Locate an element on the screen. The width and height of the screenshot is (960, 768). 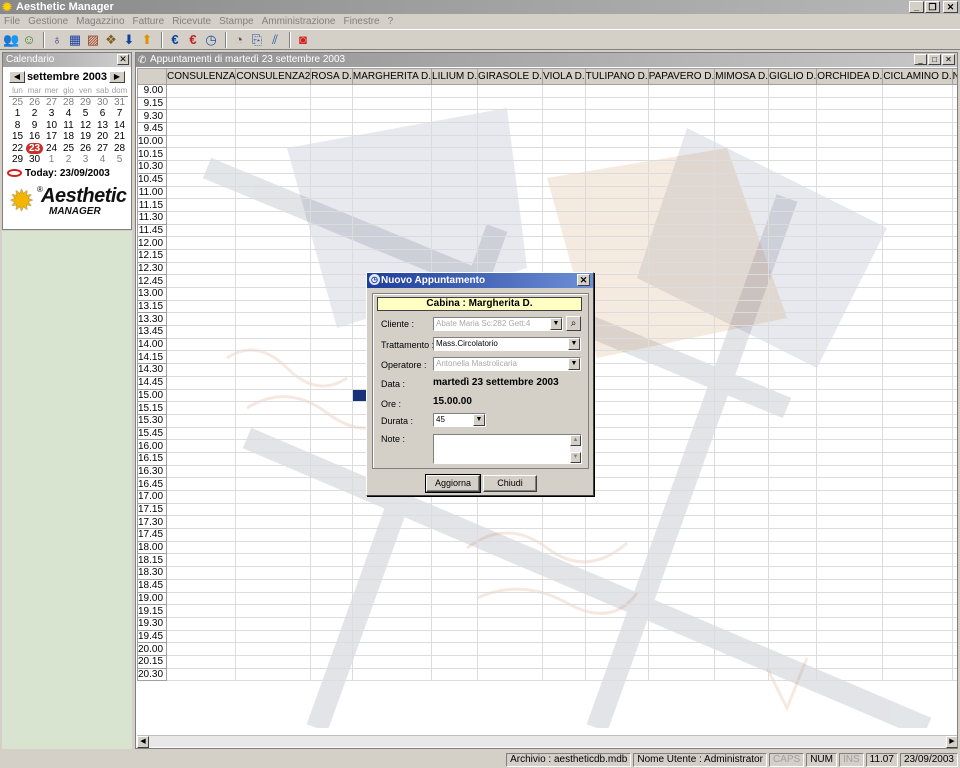
calendar-day: 26 is located at coordinates (34, 103).